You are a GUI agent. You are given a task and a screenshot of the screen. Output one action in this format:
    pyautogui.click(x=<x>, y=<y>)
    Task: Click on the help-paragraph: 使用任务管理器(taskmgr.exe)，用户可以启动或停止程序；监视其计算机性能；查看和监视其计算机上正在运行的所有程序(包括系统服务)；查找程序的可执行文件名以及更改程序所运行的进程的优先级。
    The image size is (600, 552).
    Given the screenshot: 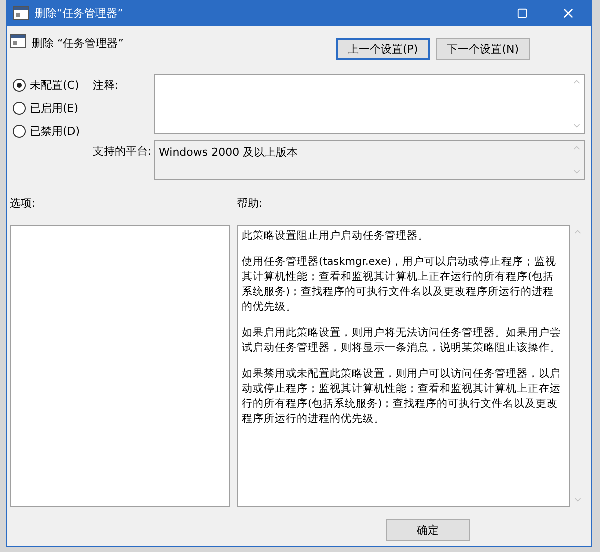 What is the action you would take?
    pyautogui.click(x=400, y=285)
    